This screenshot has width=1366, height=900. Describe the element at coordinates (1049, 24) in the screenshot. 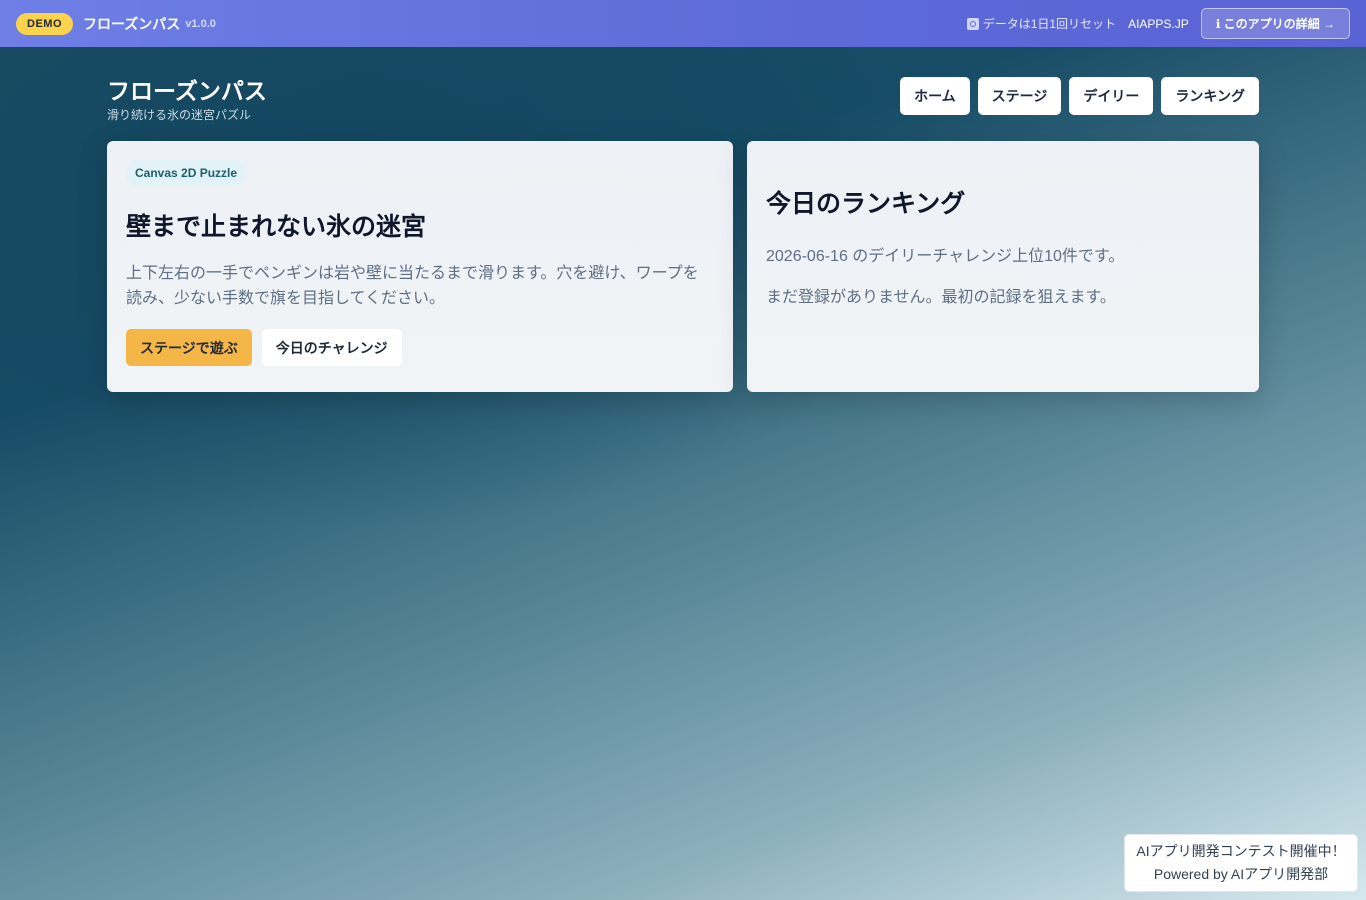

I see `reset-note-text: データは1日1回リセット` at that location.